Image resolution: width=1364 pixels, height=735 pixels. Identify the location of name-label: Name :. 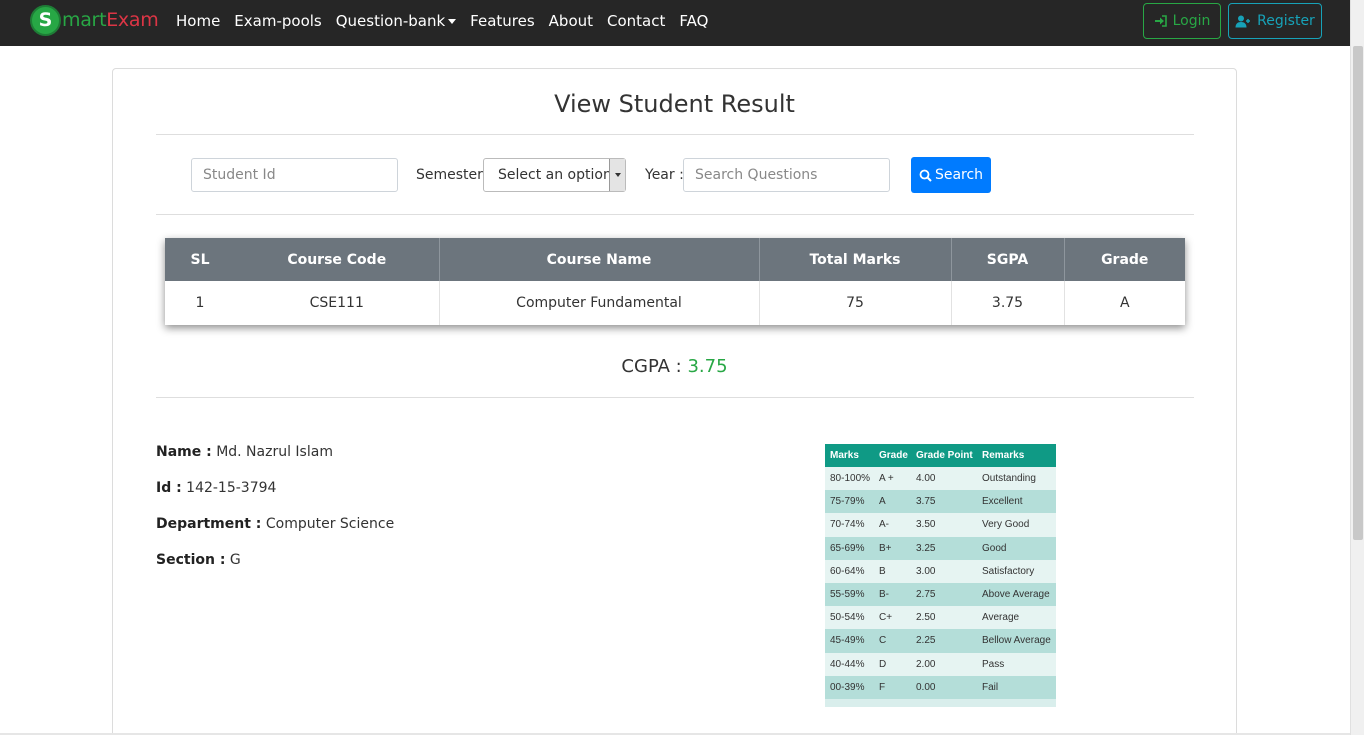
(184, 452).